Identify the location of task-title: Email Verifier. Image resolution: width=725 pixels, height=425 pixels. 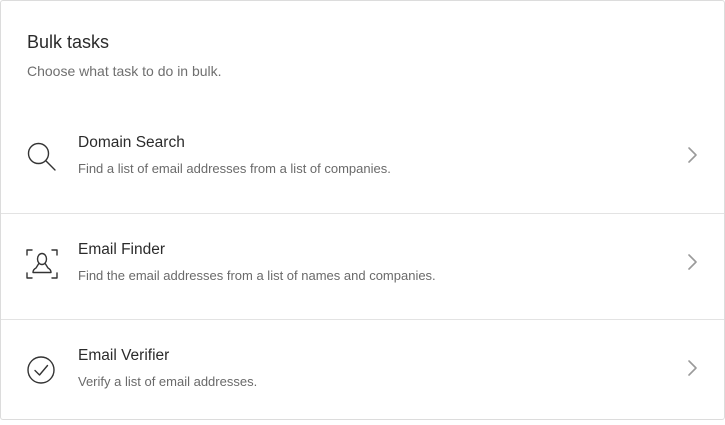
(124, 355).